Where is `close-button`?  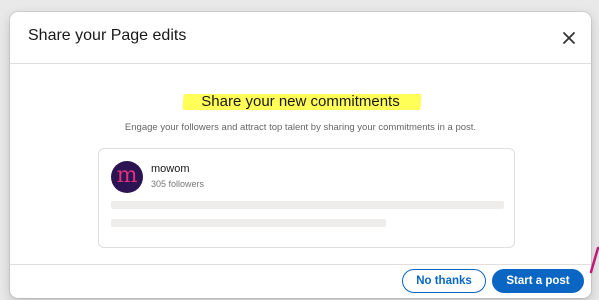 close-button is located at coordinates (569, 38).